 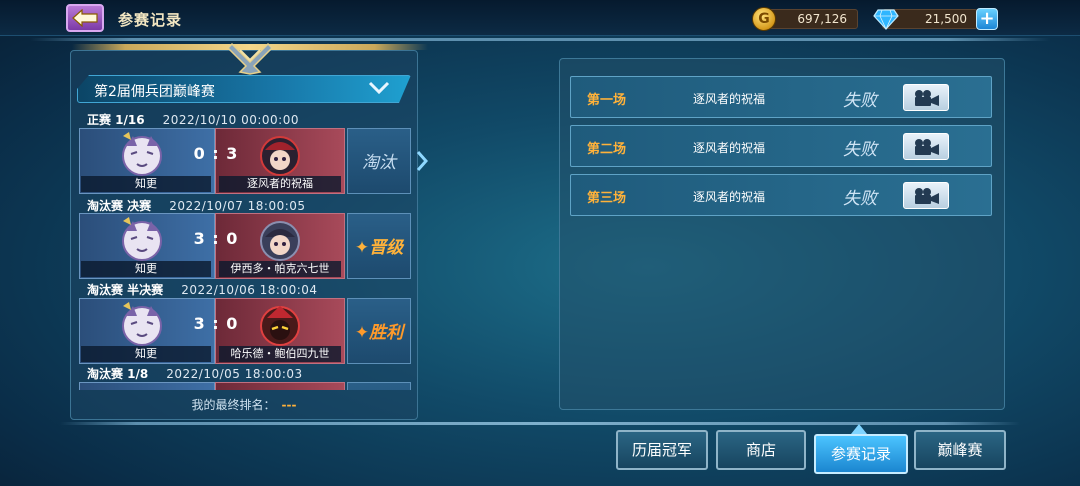 I want to click on back-button, so click(x=85, y=18).